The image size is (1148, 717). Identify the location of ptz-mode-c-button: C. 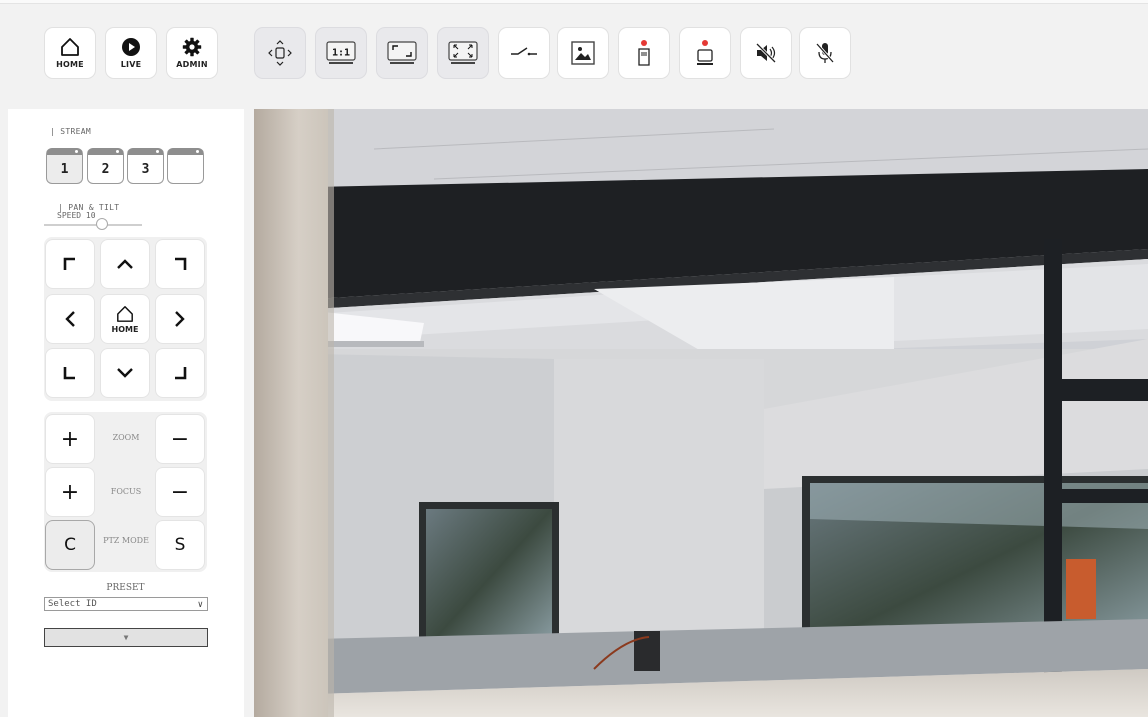
(70, 545).